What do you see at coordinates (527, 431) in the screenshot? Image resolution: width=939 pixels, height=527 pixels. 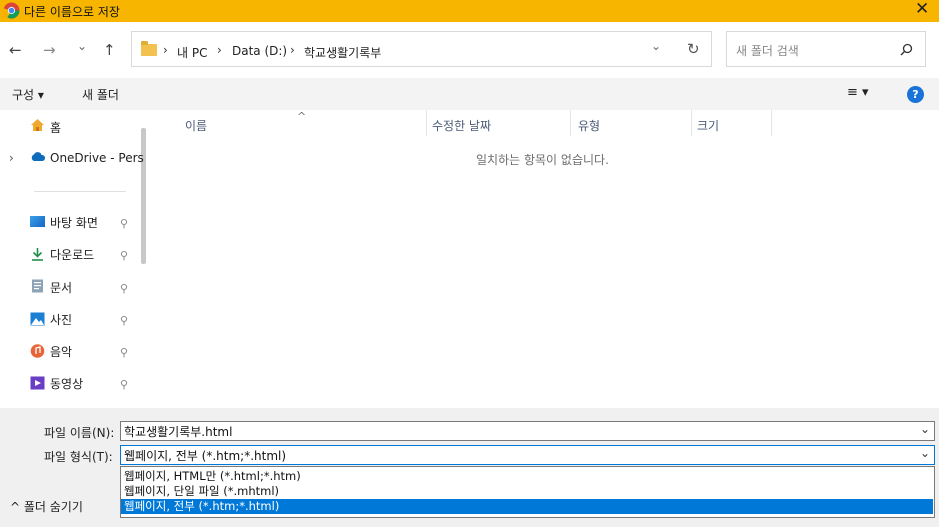 I see `filename-input` at bounding box center [527, 431].